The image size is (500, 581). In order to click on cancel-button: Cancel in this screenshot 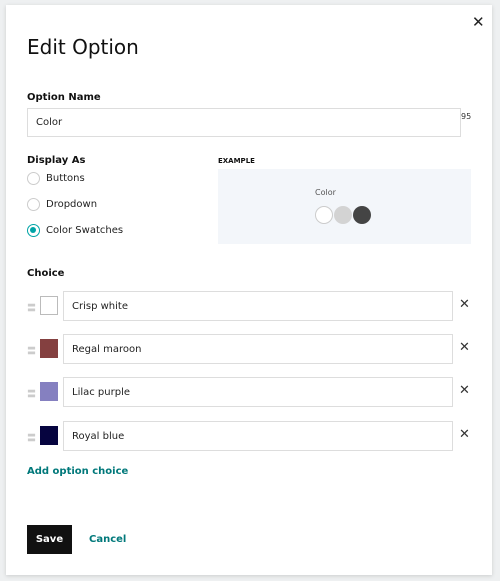, I will do `click(107, 539)`.